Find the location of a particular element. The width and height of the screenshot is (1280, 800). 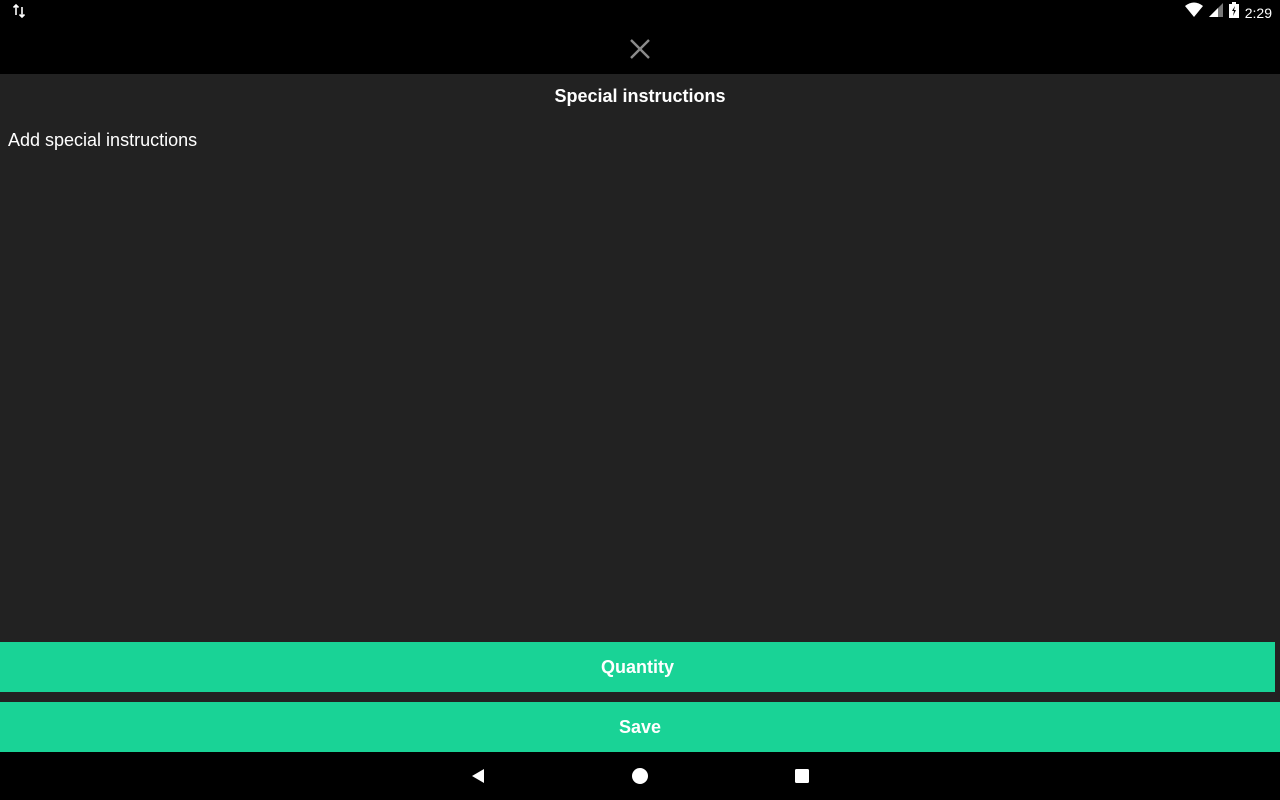

toolbar is located at coordinates (640, 49).